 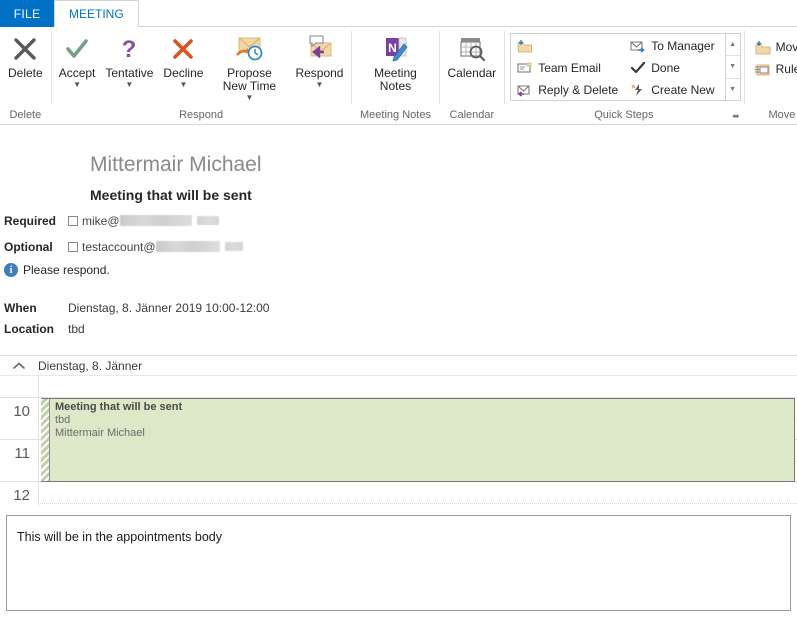 What do you see at coordinates (143, 221) in the screenshot?
I see `required-attendee: mike@` at bounding box center [143, 221].